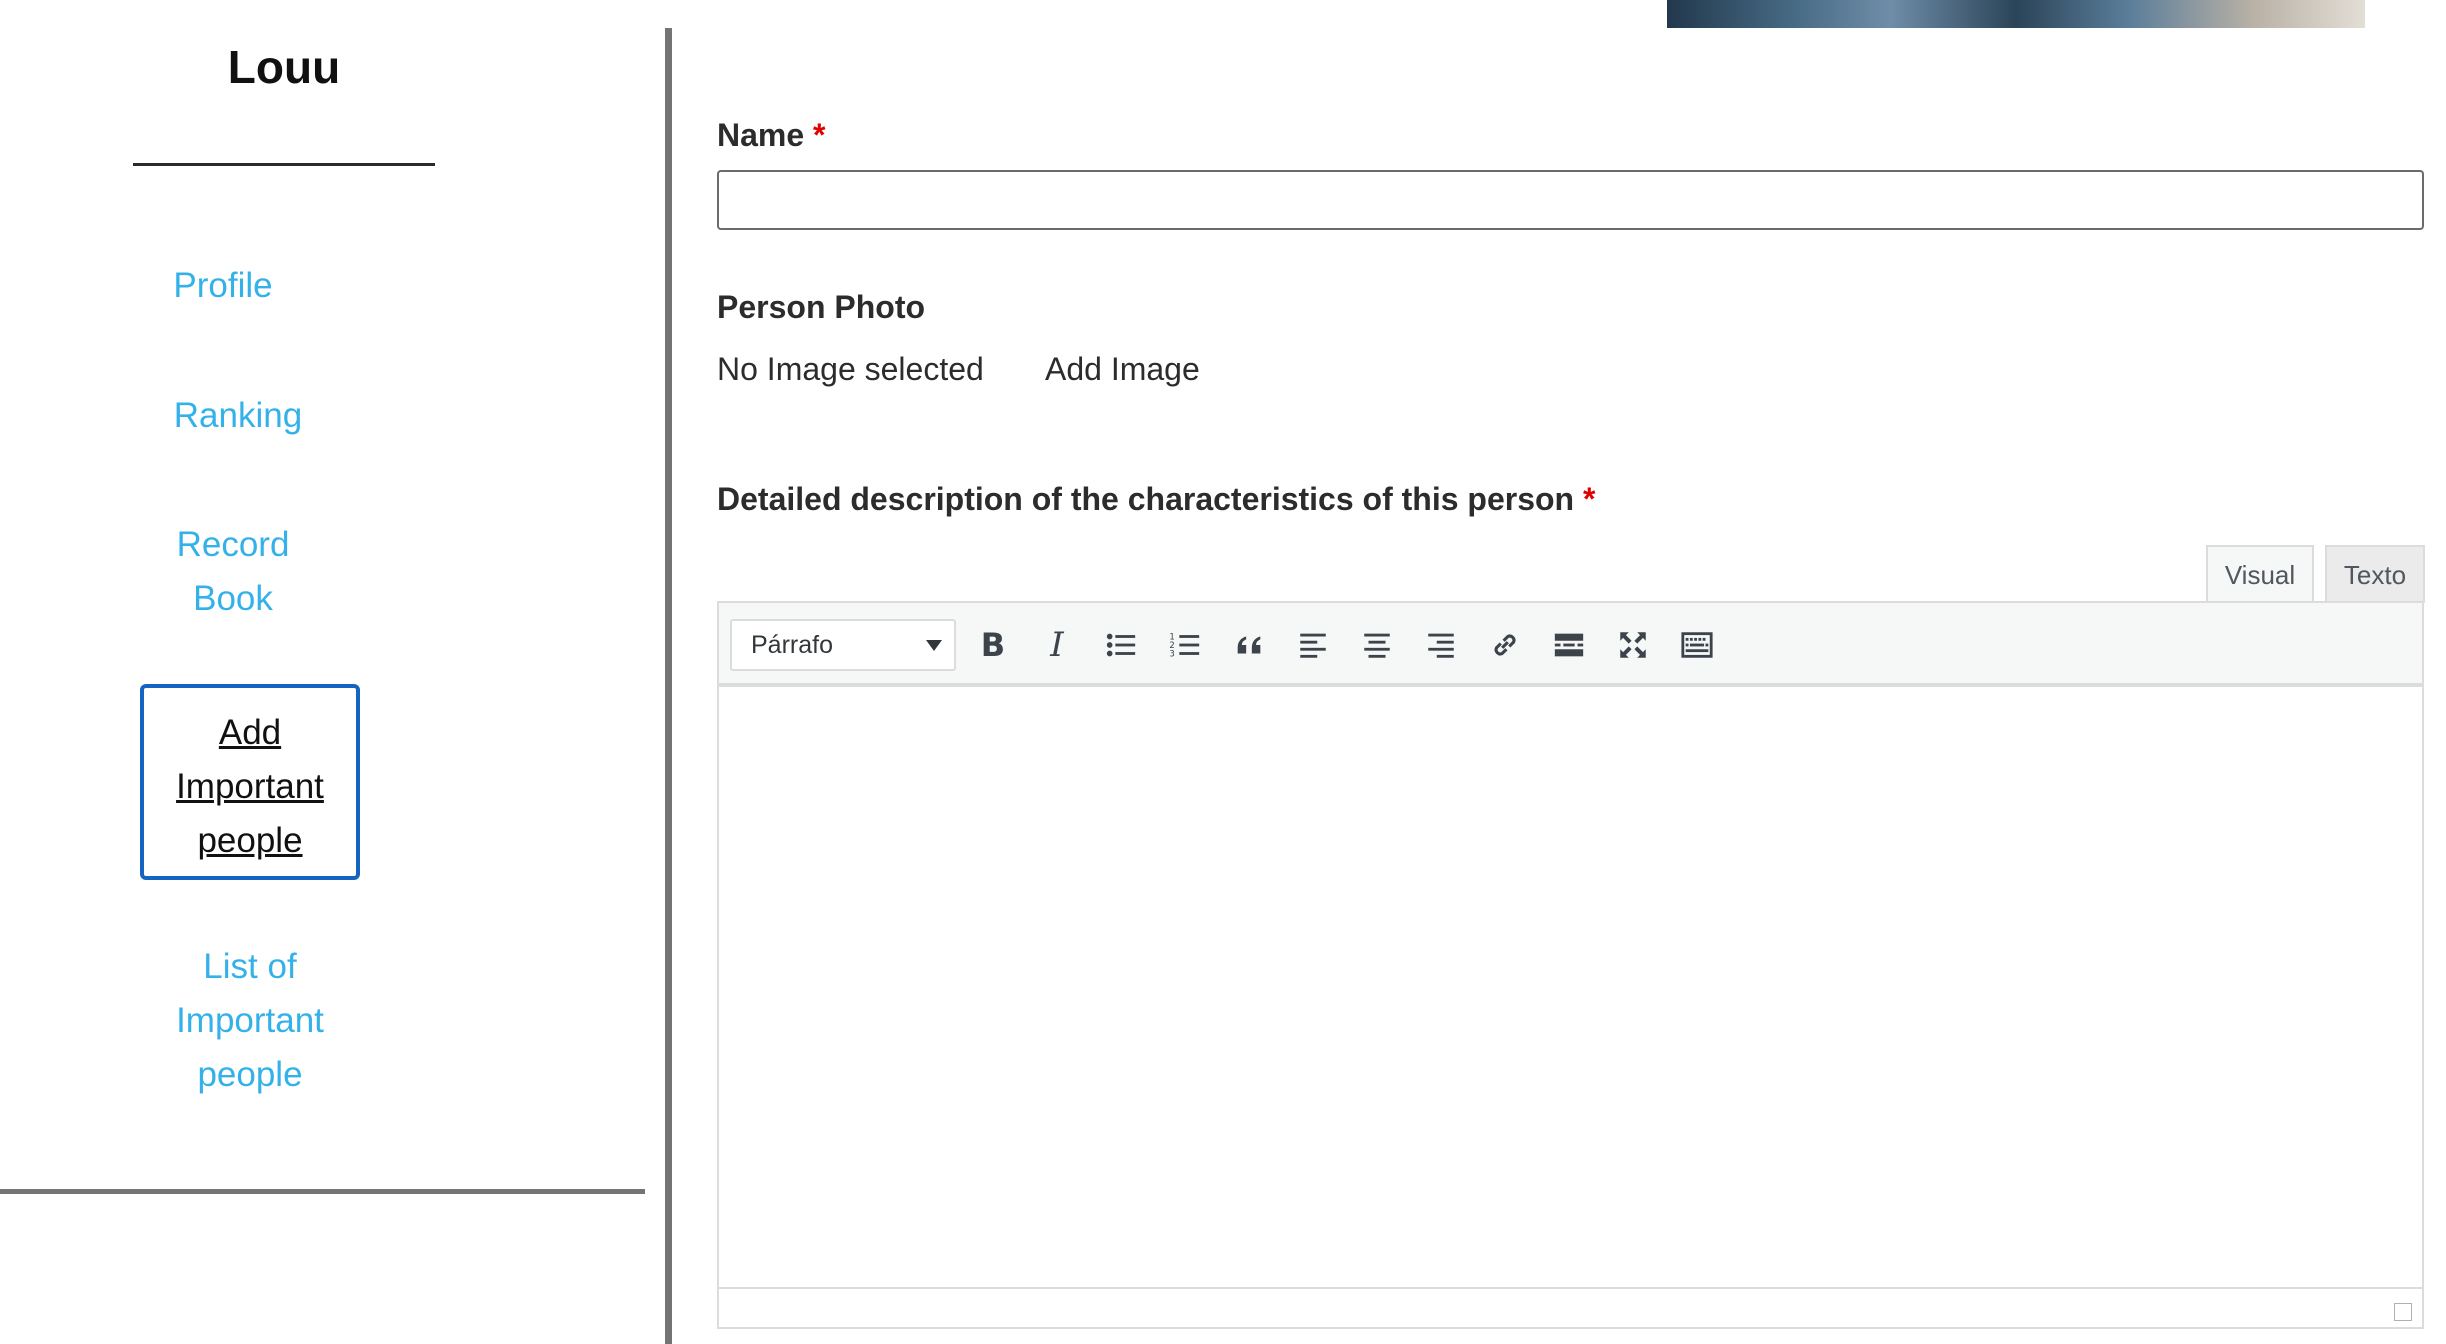 The height and width of the screenshot is (1344, 2446). I want to click on format-select-value: Párrafo, so click(792, 645).